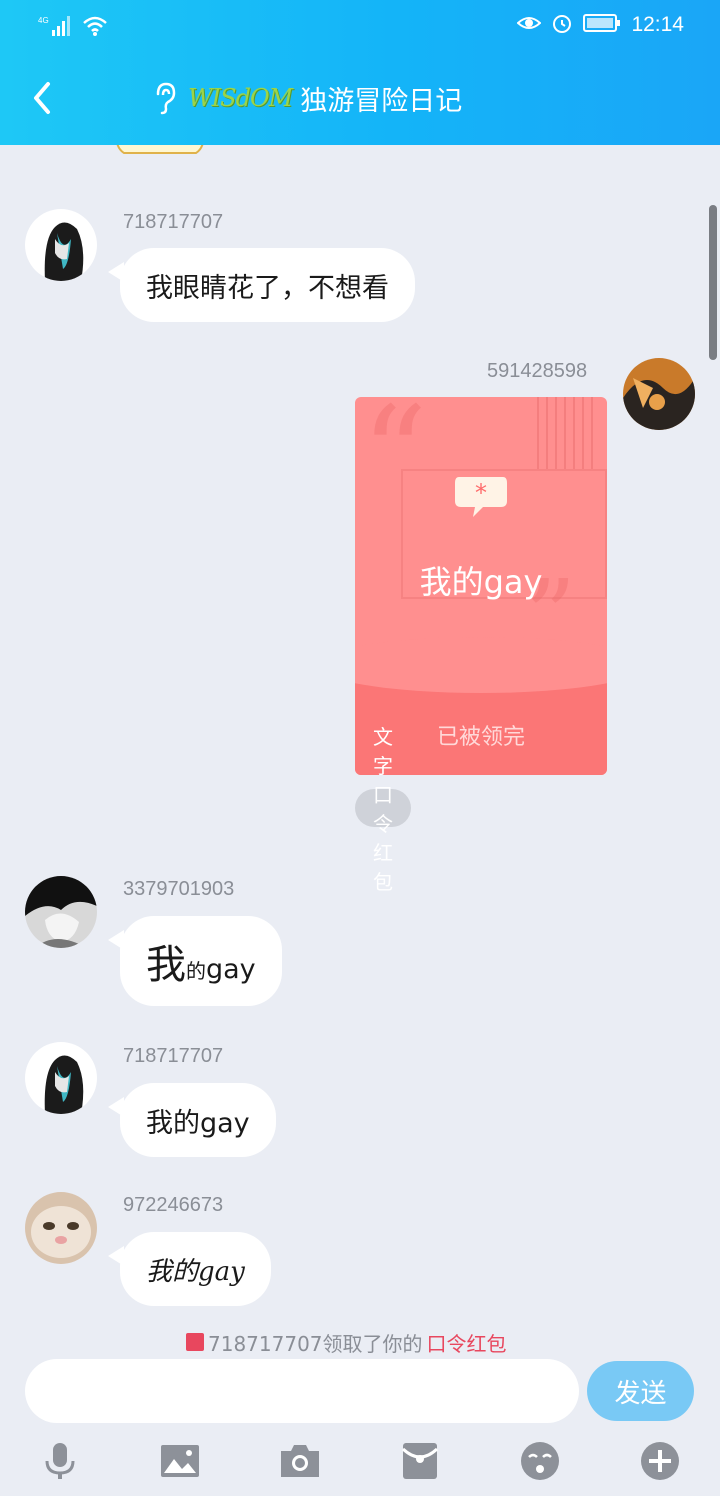 The image size is (720, 1496). What do you see at coordinates (562, 25) in the screenshot?
I see `alarm-icon` at bounding box center [562, 25].